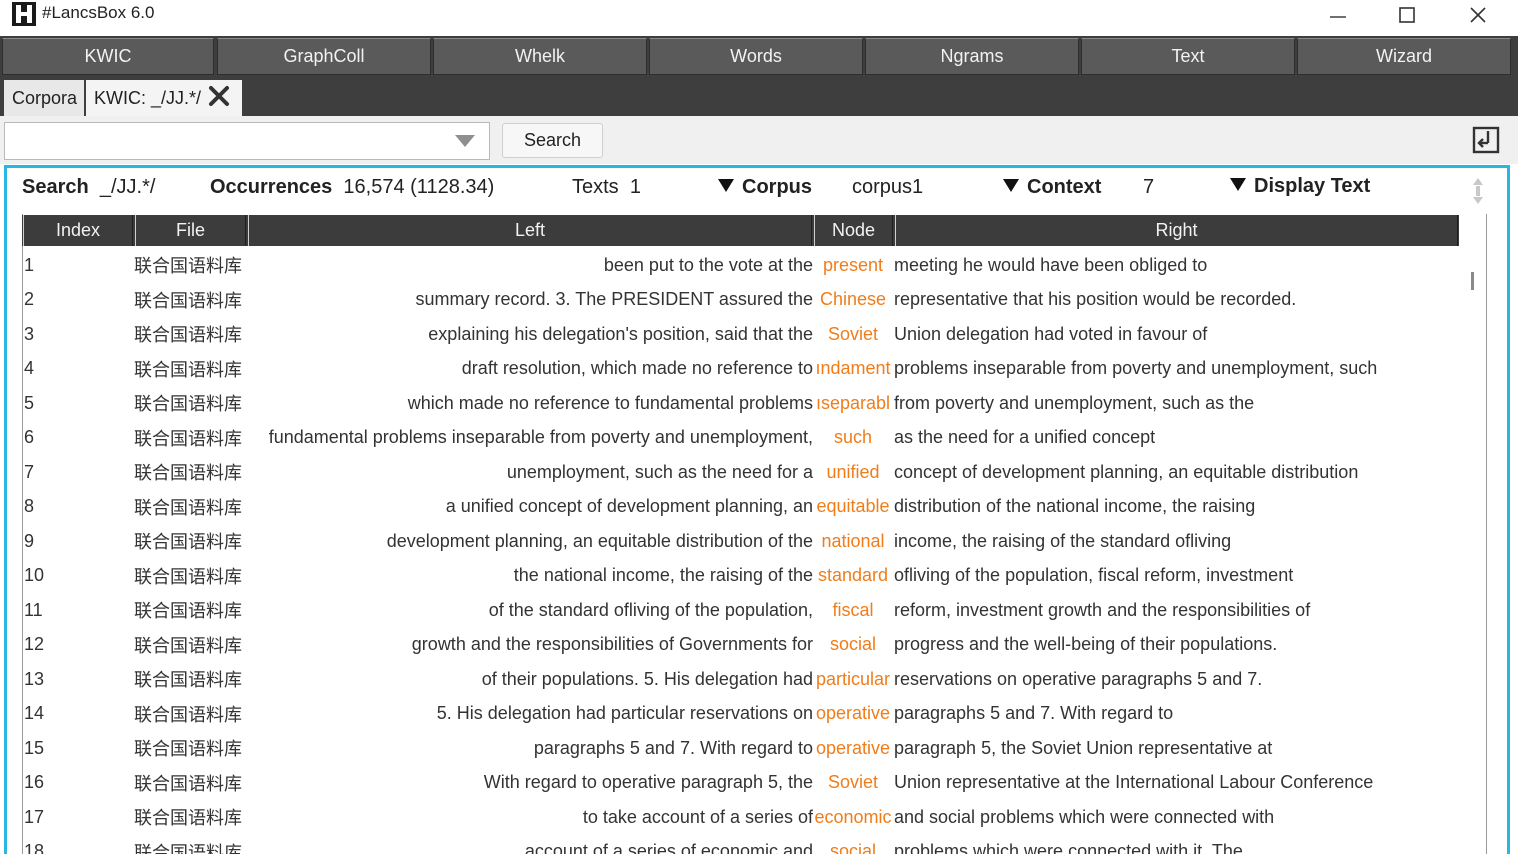 This screenshot has height=854, width=1518. I want to click on column-header-left: Left, so click(530, 230).